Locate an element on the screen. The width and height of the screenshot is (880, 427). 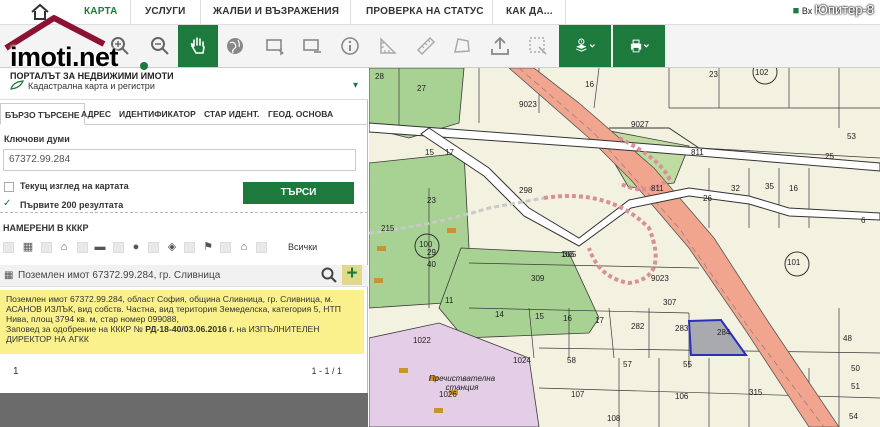
dashed-select-icon is located at coordinates (538, 46).